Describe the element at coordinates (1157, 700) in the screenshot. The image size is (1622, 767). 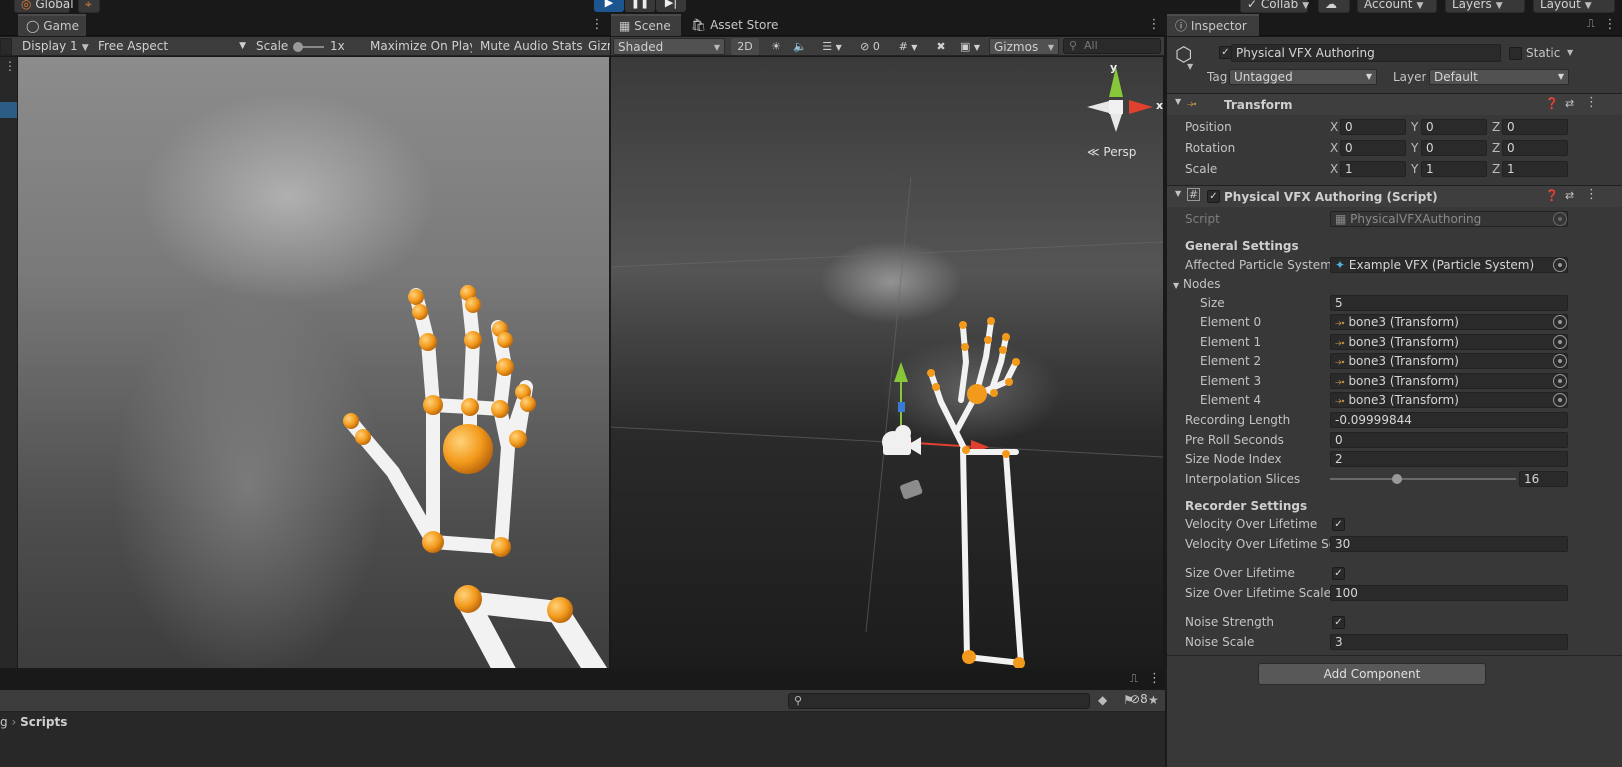
I see `star-icon: ★` at that location.